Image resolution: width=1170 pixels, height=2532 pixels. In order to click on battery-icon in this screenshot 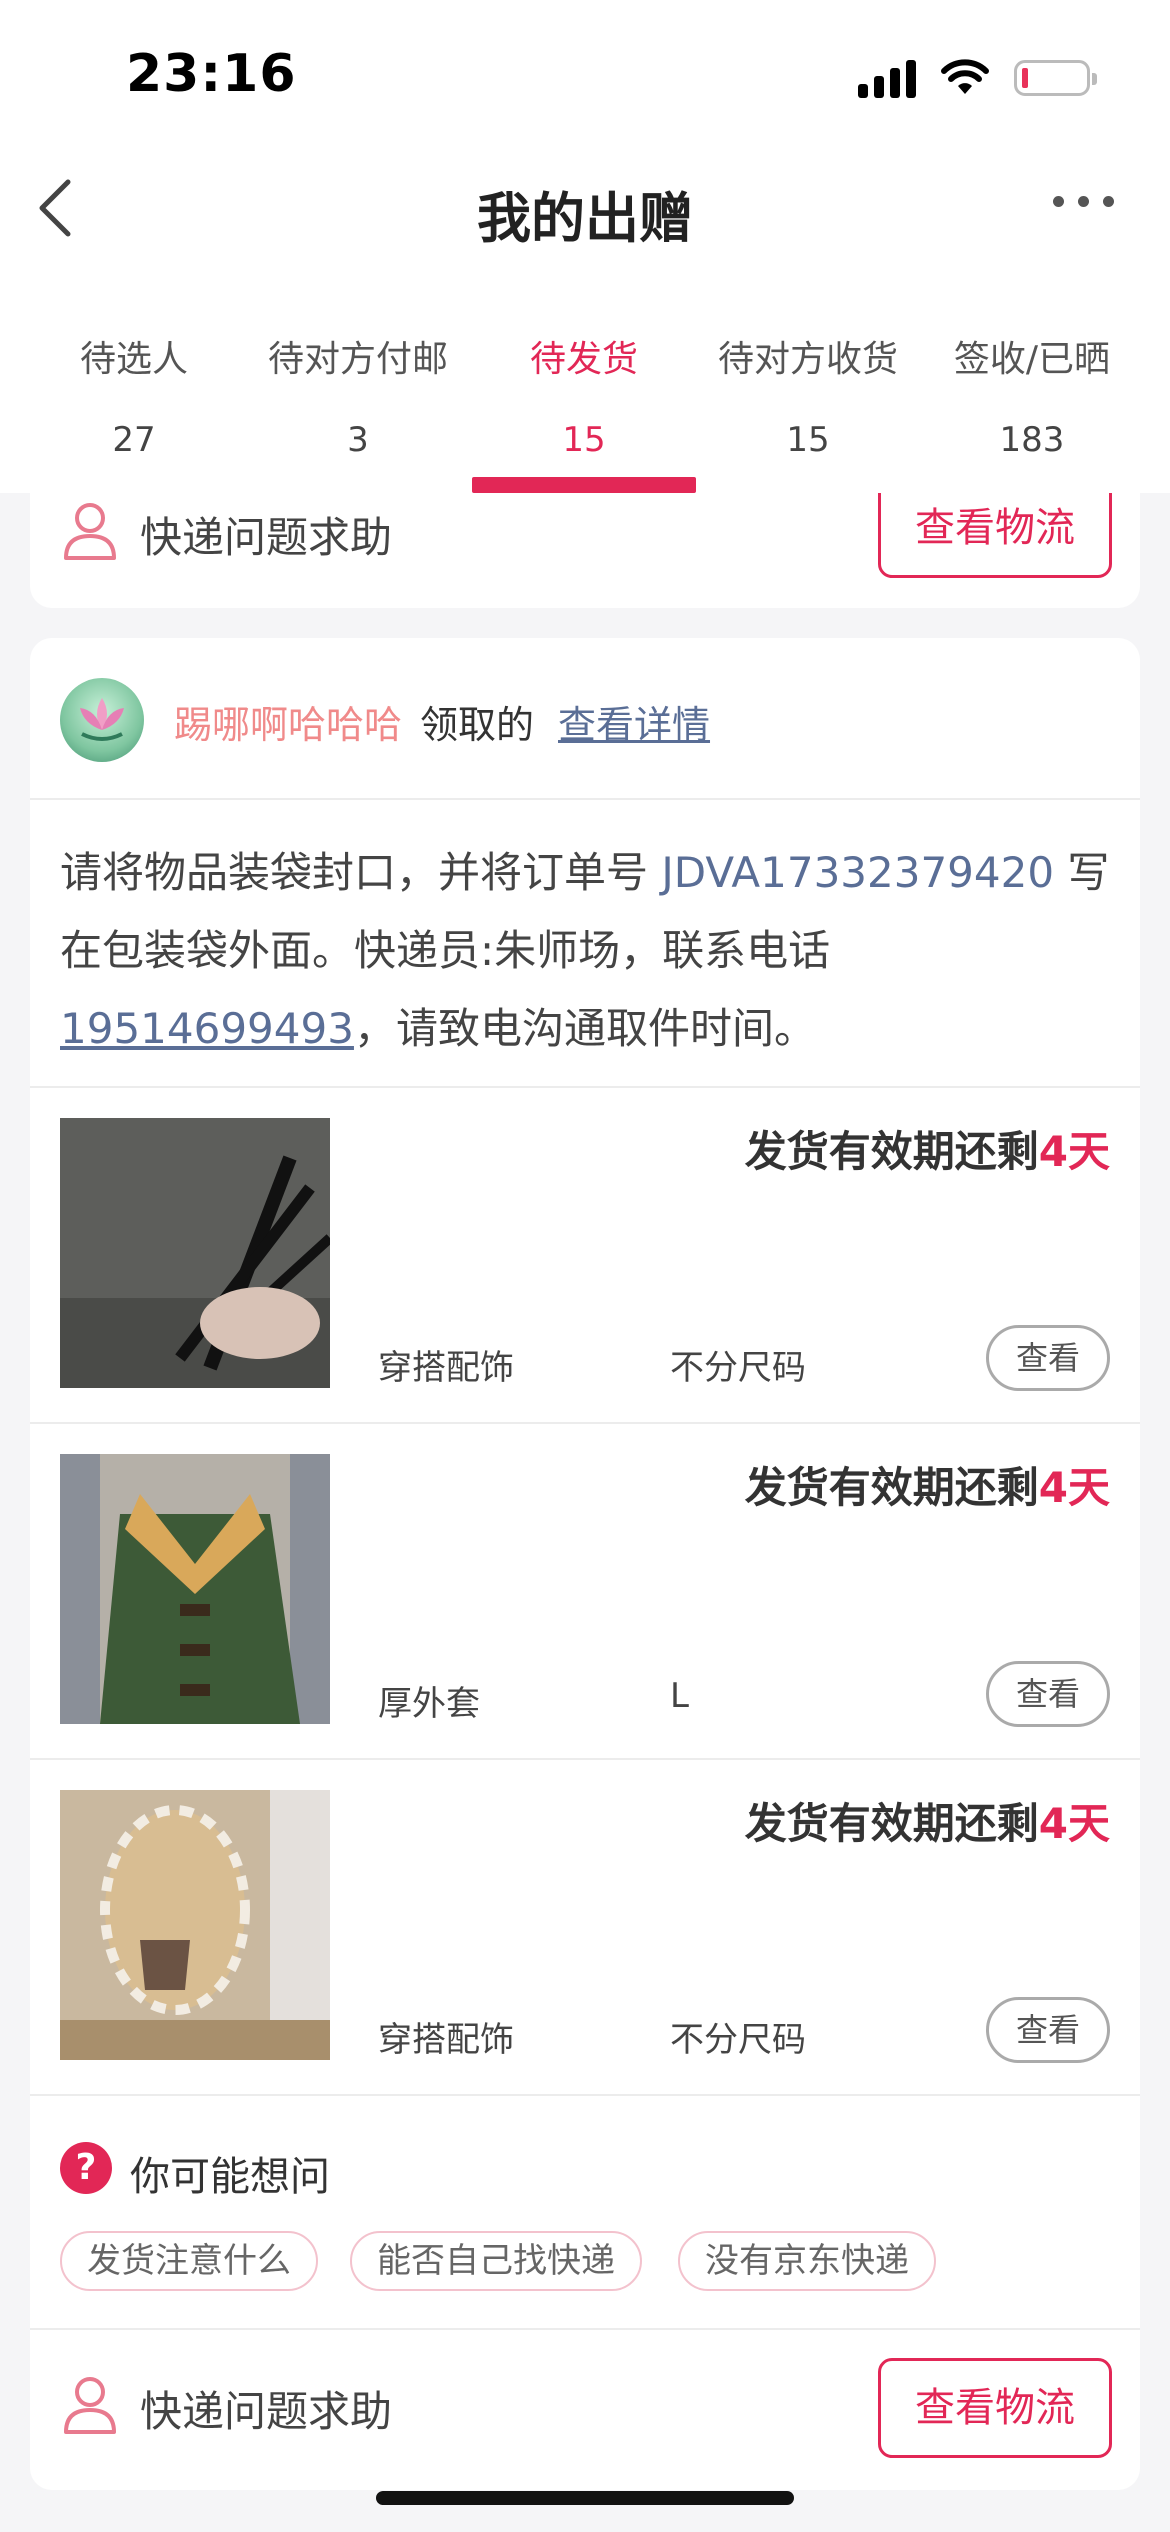, I will do `click(1055, 78)`.